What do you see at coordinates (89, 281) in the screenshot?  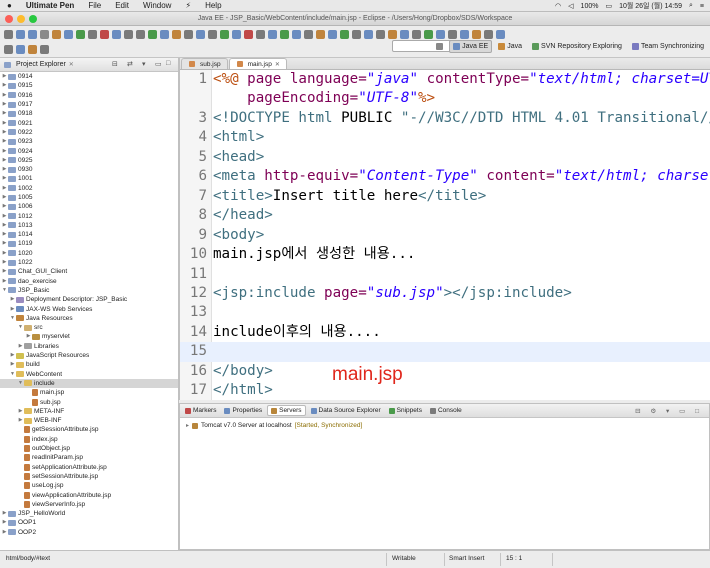 I see `tree-item: ▶ dao_exercise` at bounding box center [89, 281].